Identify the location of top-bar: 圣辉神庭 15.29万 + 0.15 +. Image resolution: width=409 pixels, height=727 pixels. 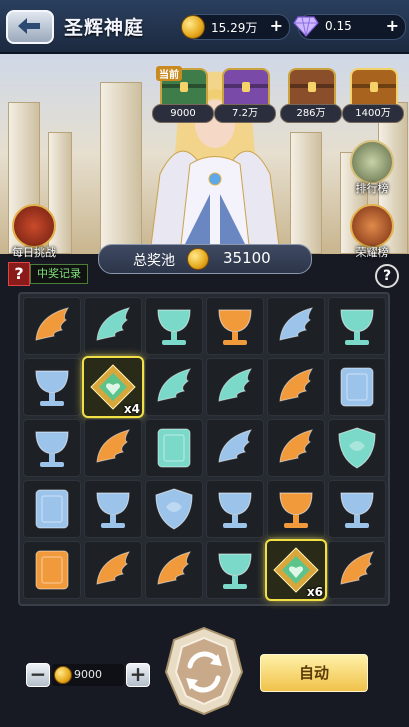
(204, 27).